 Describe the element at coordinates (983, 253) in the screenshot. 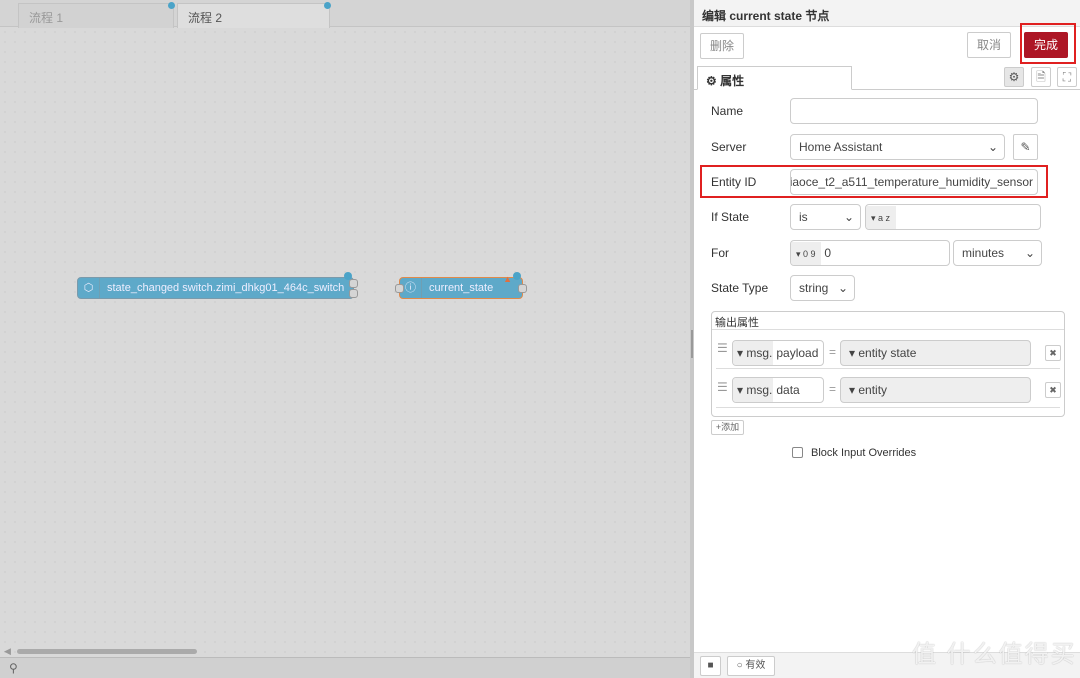

I see `unit-value: minutes` at that location.